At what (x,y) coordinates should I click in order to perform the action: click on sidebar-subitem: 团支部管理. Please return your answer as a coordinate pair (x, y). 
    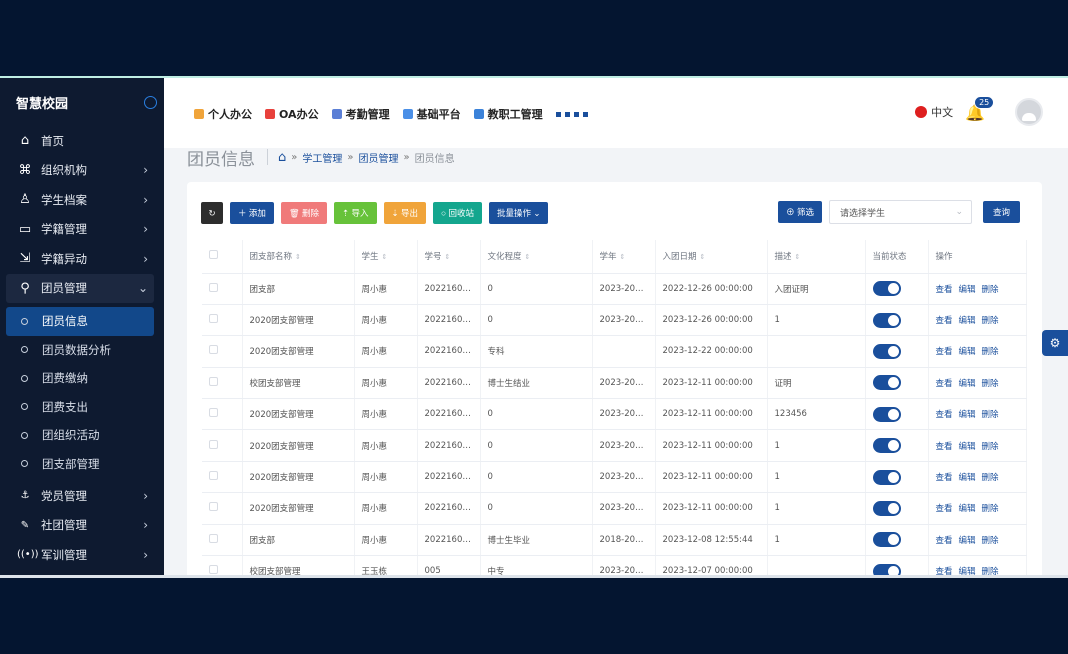
    Looking at the image, I should click on (82, 464).